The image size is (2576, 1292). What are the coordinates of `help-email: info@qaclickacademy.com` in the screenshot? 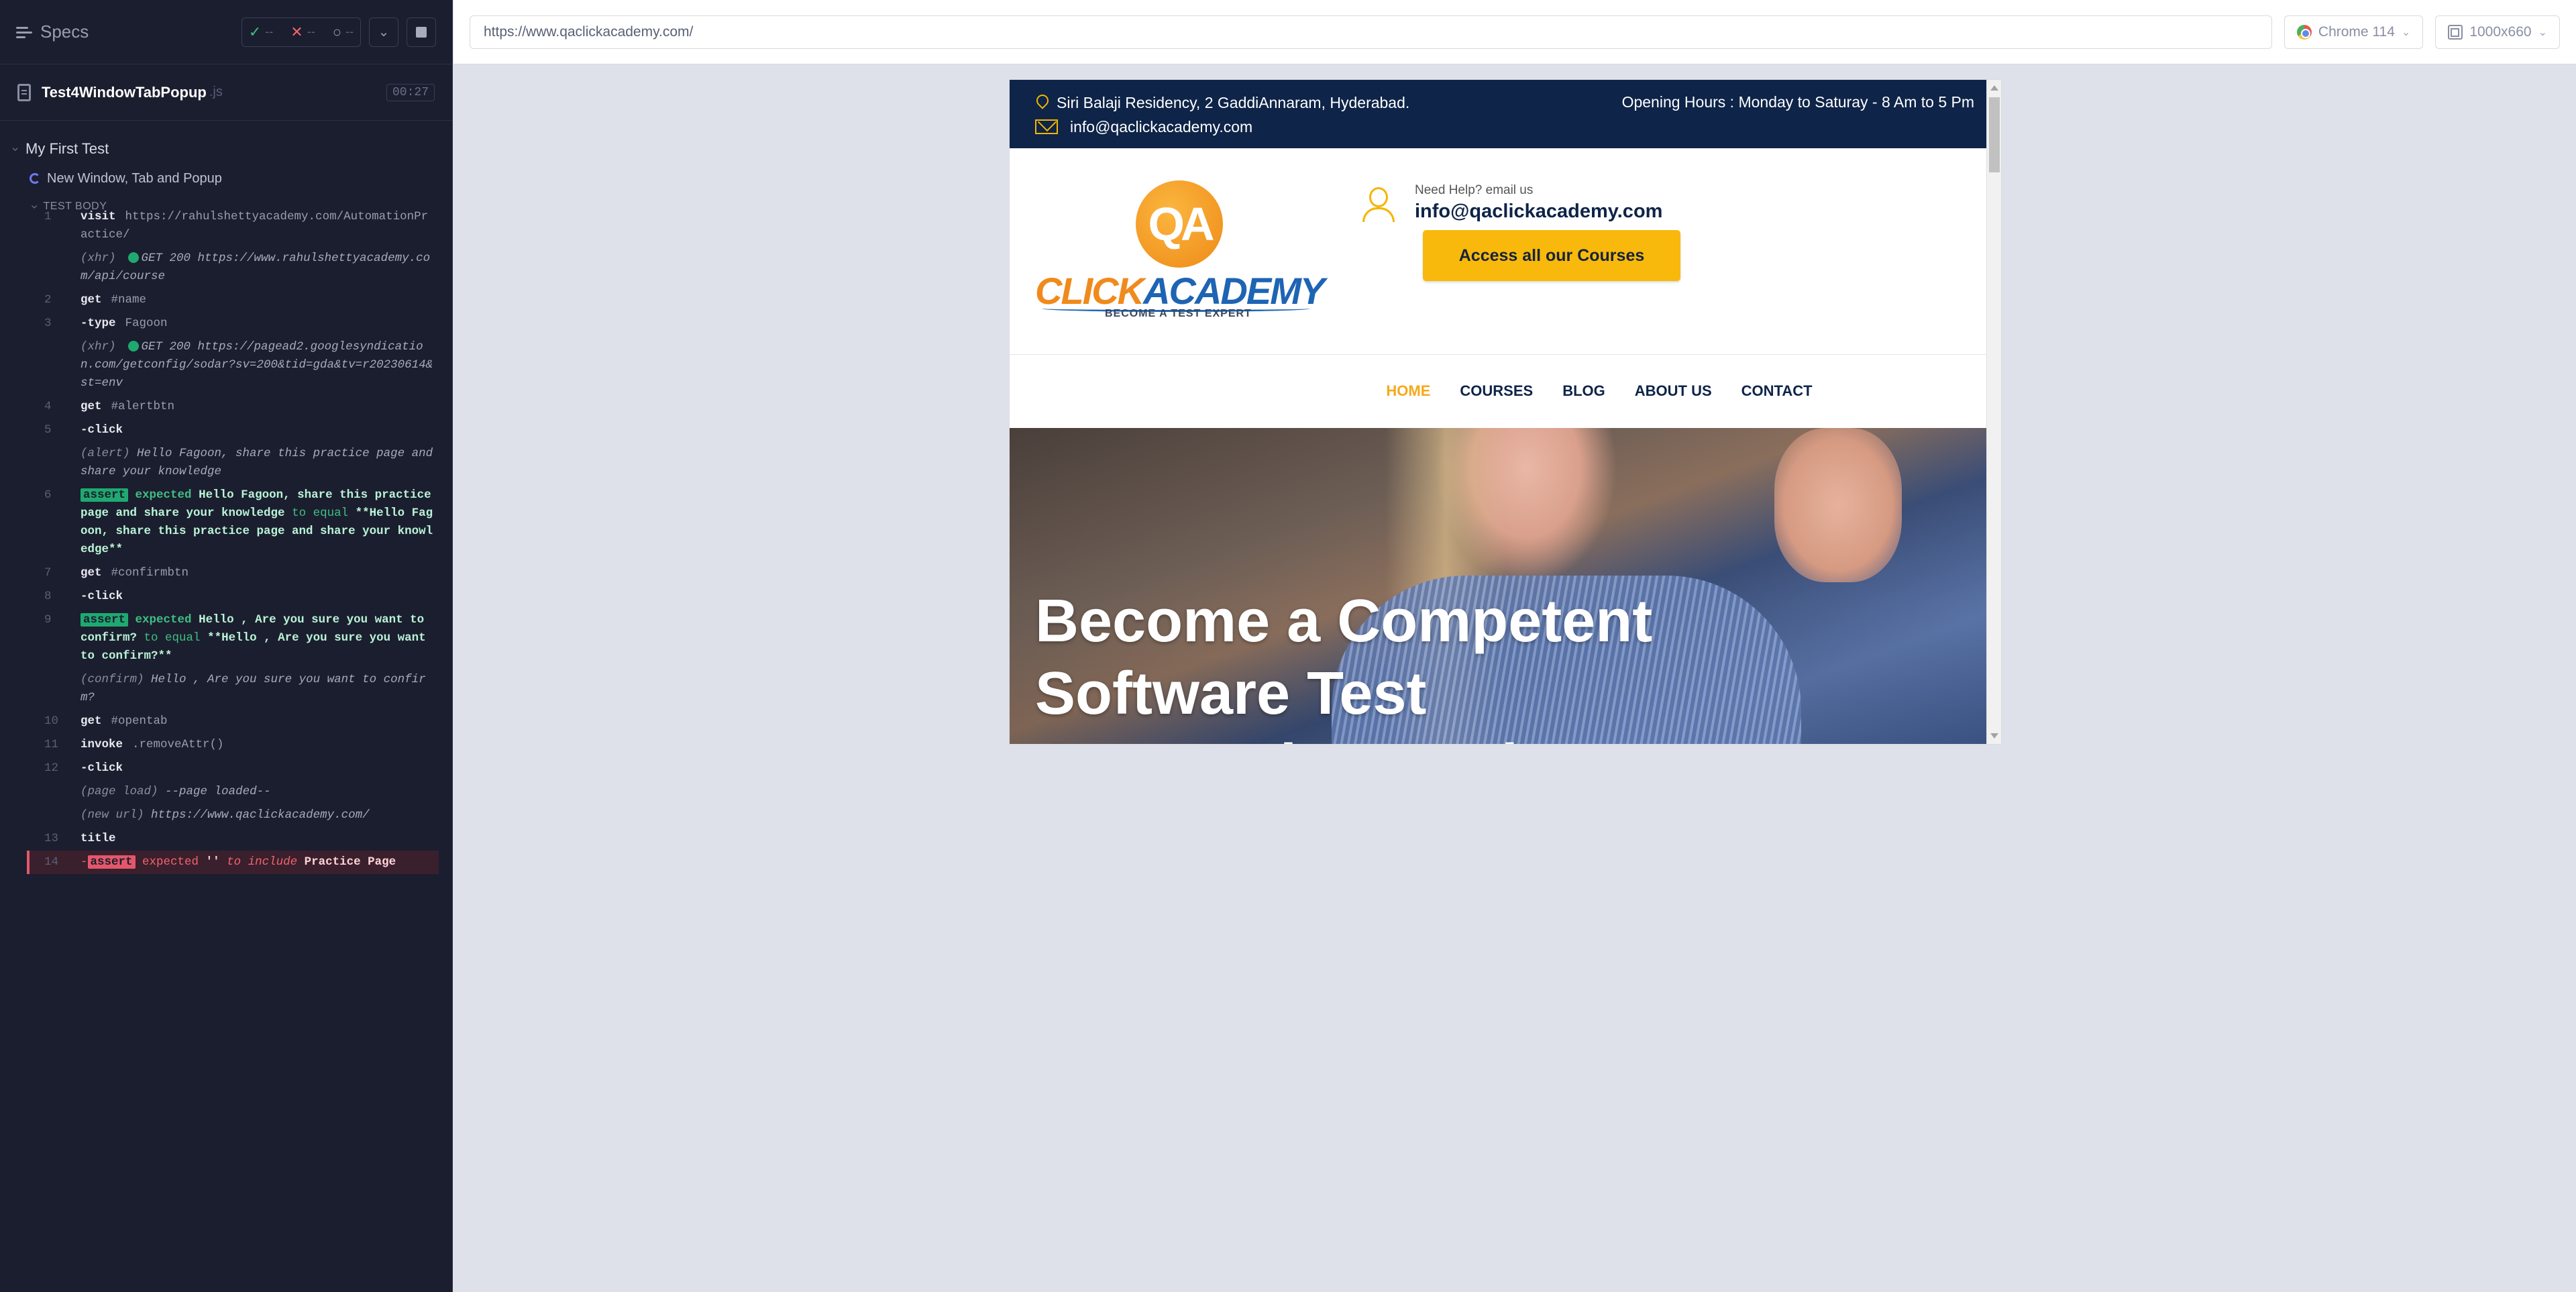 It's located at (1538, 212).